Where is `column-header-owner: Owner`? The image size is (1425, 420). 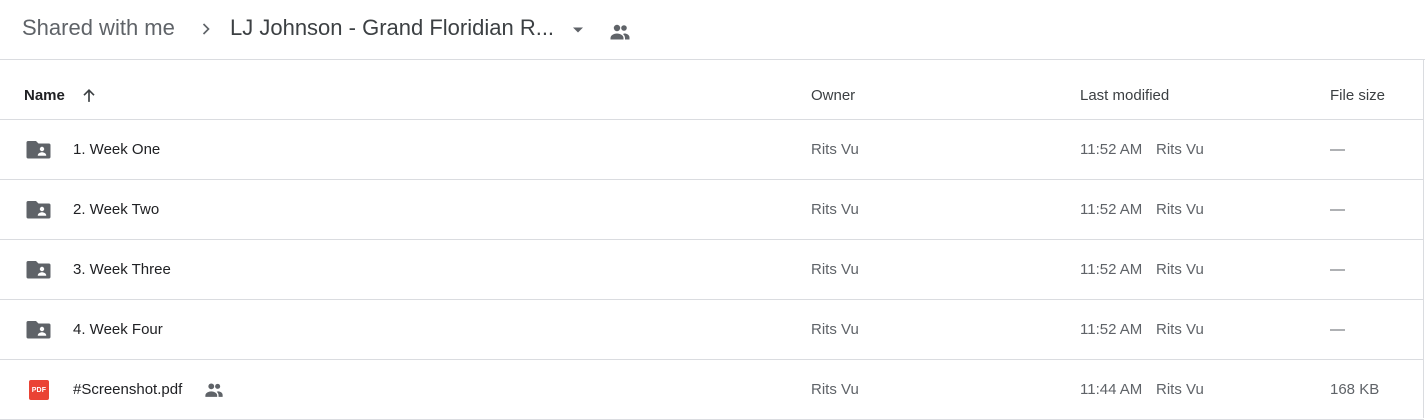
column-header-owner: Owner is located at coordinates (833, 95).